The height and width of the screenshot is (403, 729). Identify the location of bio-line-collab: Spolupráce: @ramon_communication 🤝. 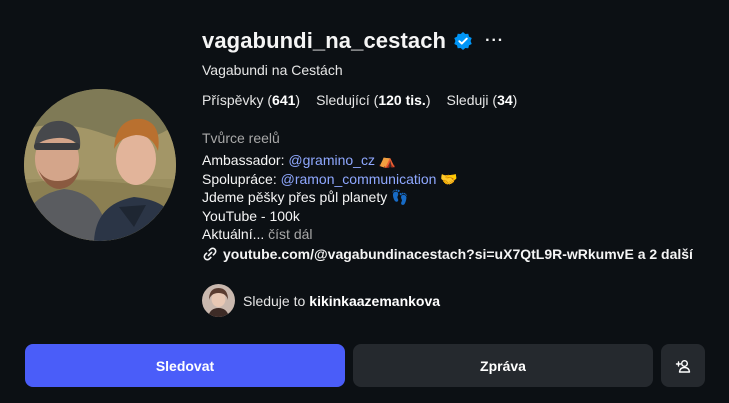
(330, 178).